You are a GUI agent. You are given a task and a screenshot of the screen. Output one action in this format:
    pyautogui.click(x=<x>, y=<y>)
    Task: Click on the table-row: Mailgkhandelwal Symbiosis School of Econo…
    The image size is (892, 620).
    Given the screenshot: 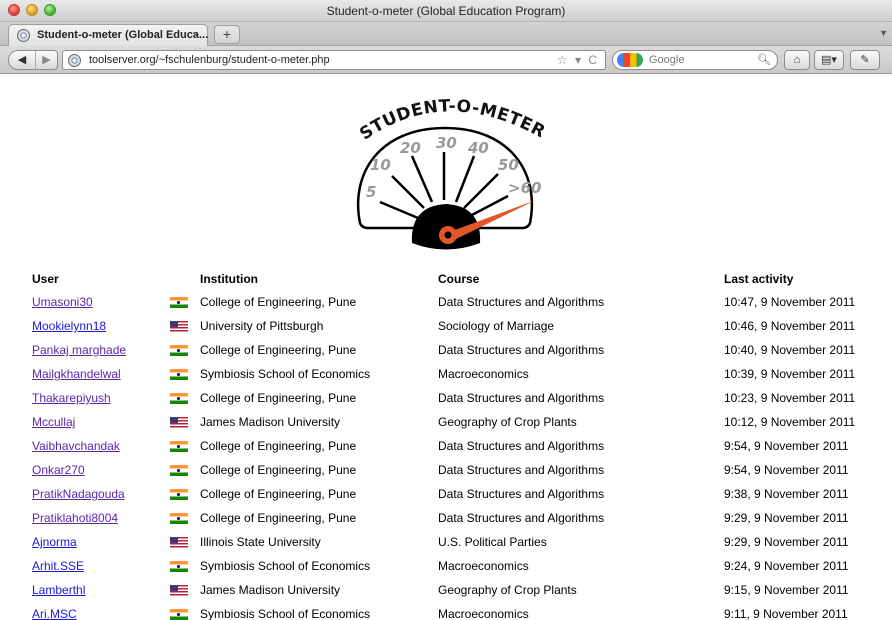 What is the action you would take?
    pyautogui.click(x=446, y=374)
    